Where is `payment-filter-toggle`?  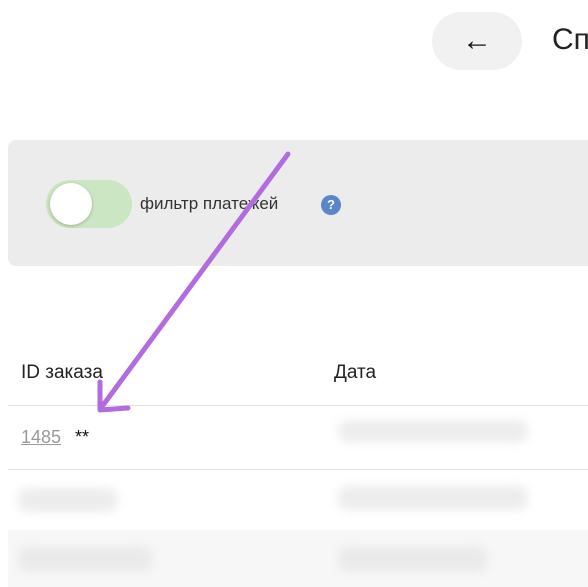 payment-filter-toggle is located at coordinates (89, 204).